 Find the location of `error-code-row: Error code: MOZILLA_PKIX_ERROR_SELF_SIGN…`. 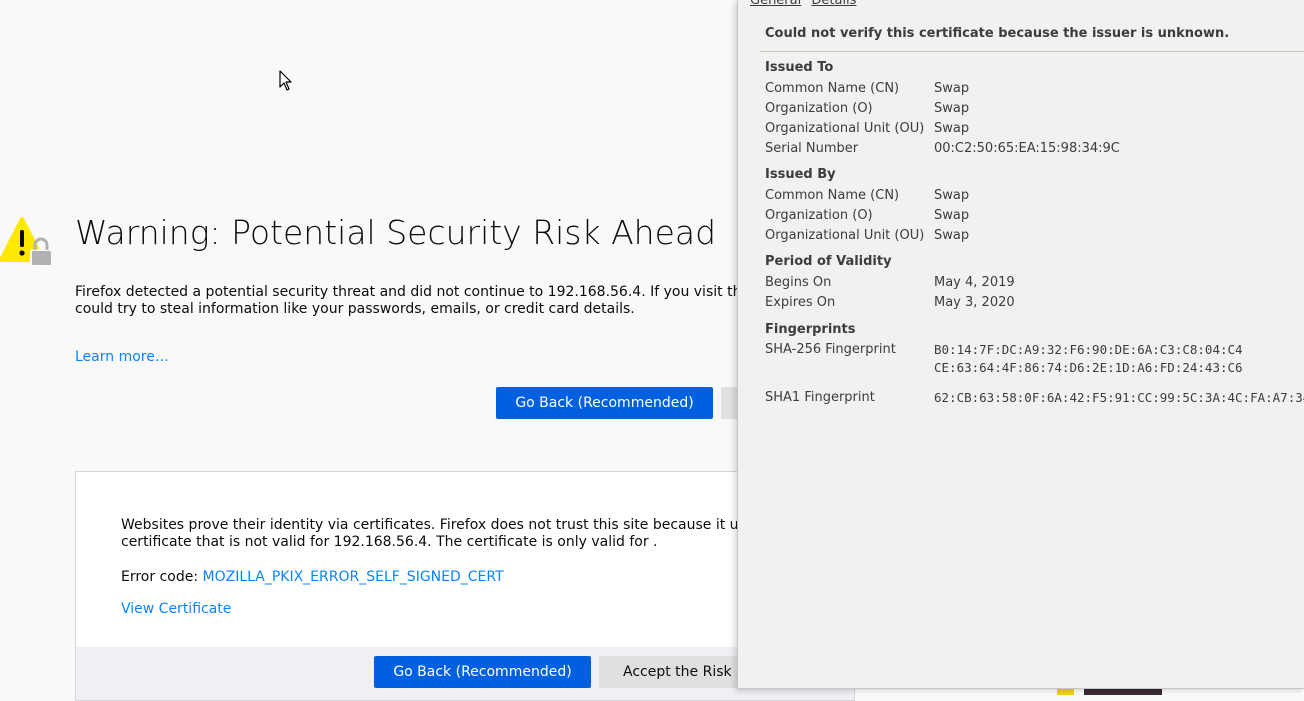

error-code-row: Error code: MOZILLA_PKIX_ERROR_SELF_SIGN… is located at coordinates (312, 577).